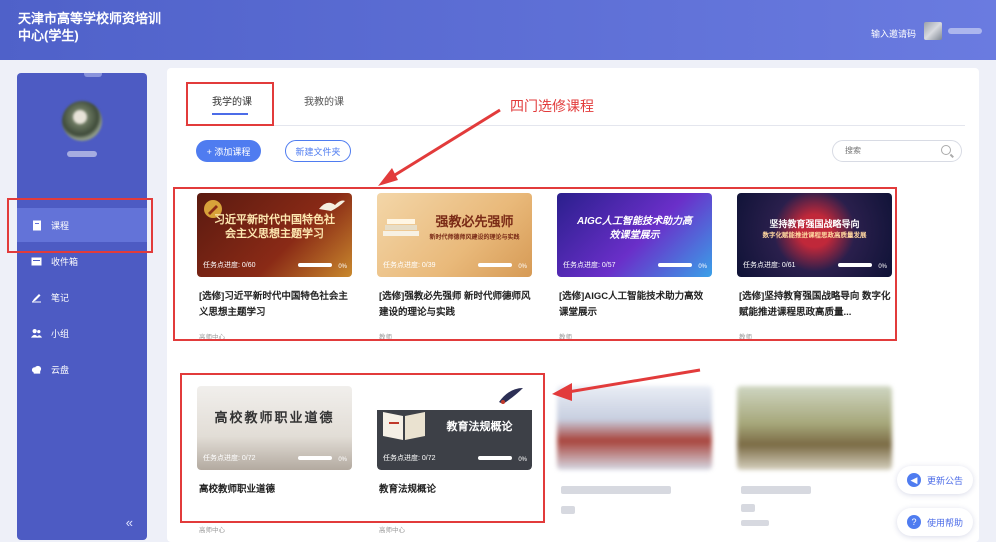  I want to click on announcement-button: ◀ 更新公告, so click(935, 480).